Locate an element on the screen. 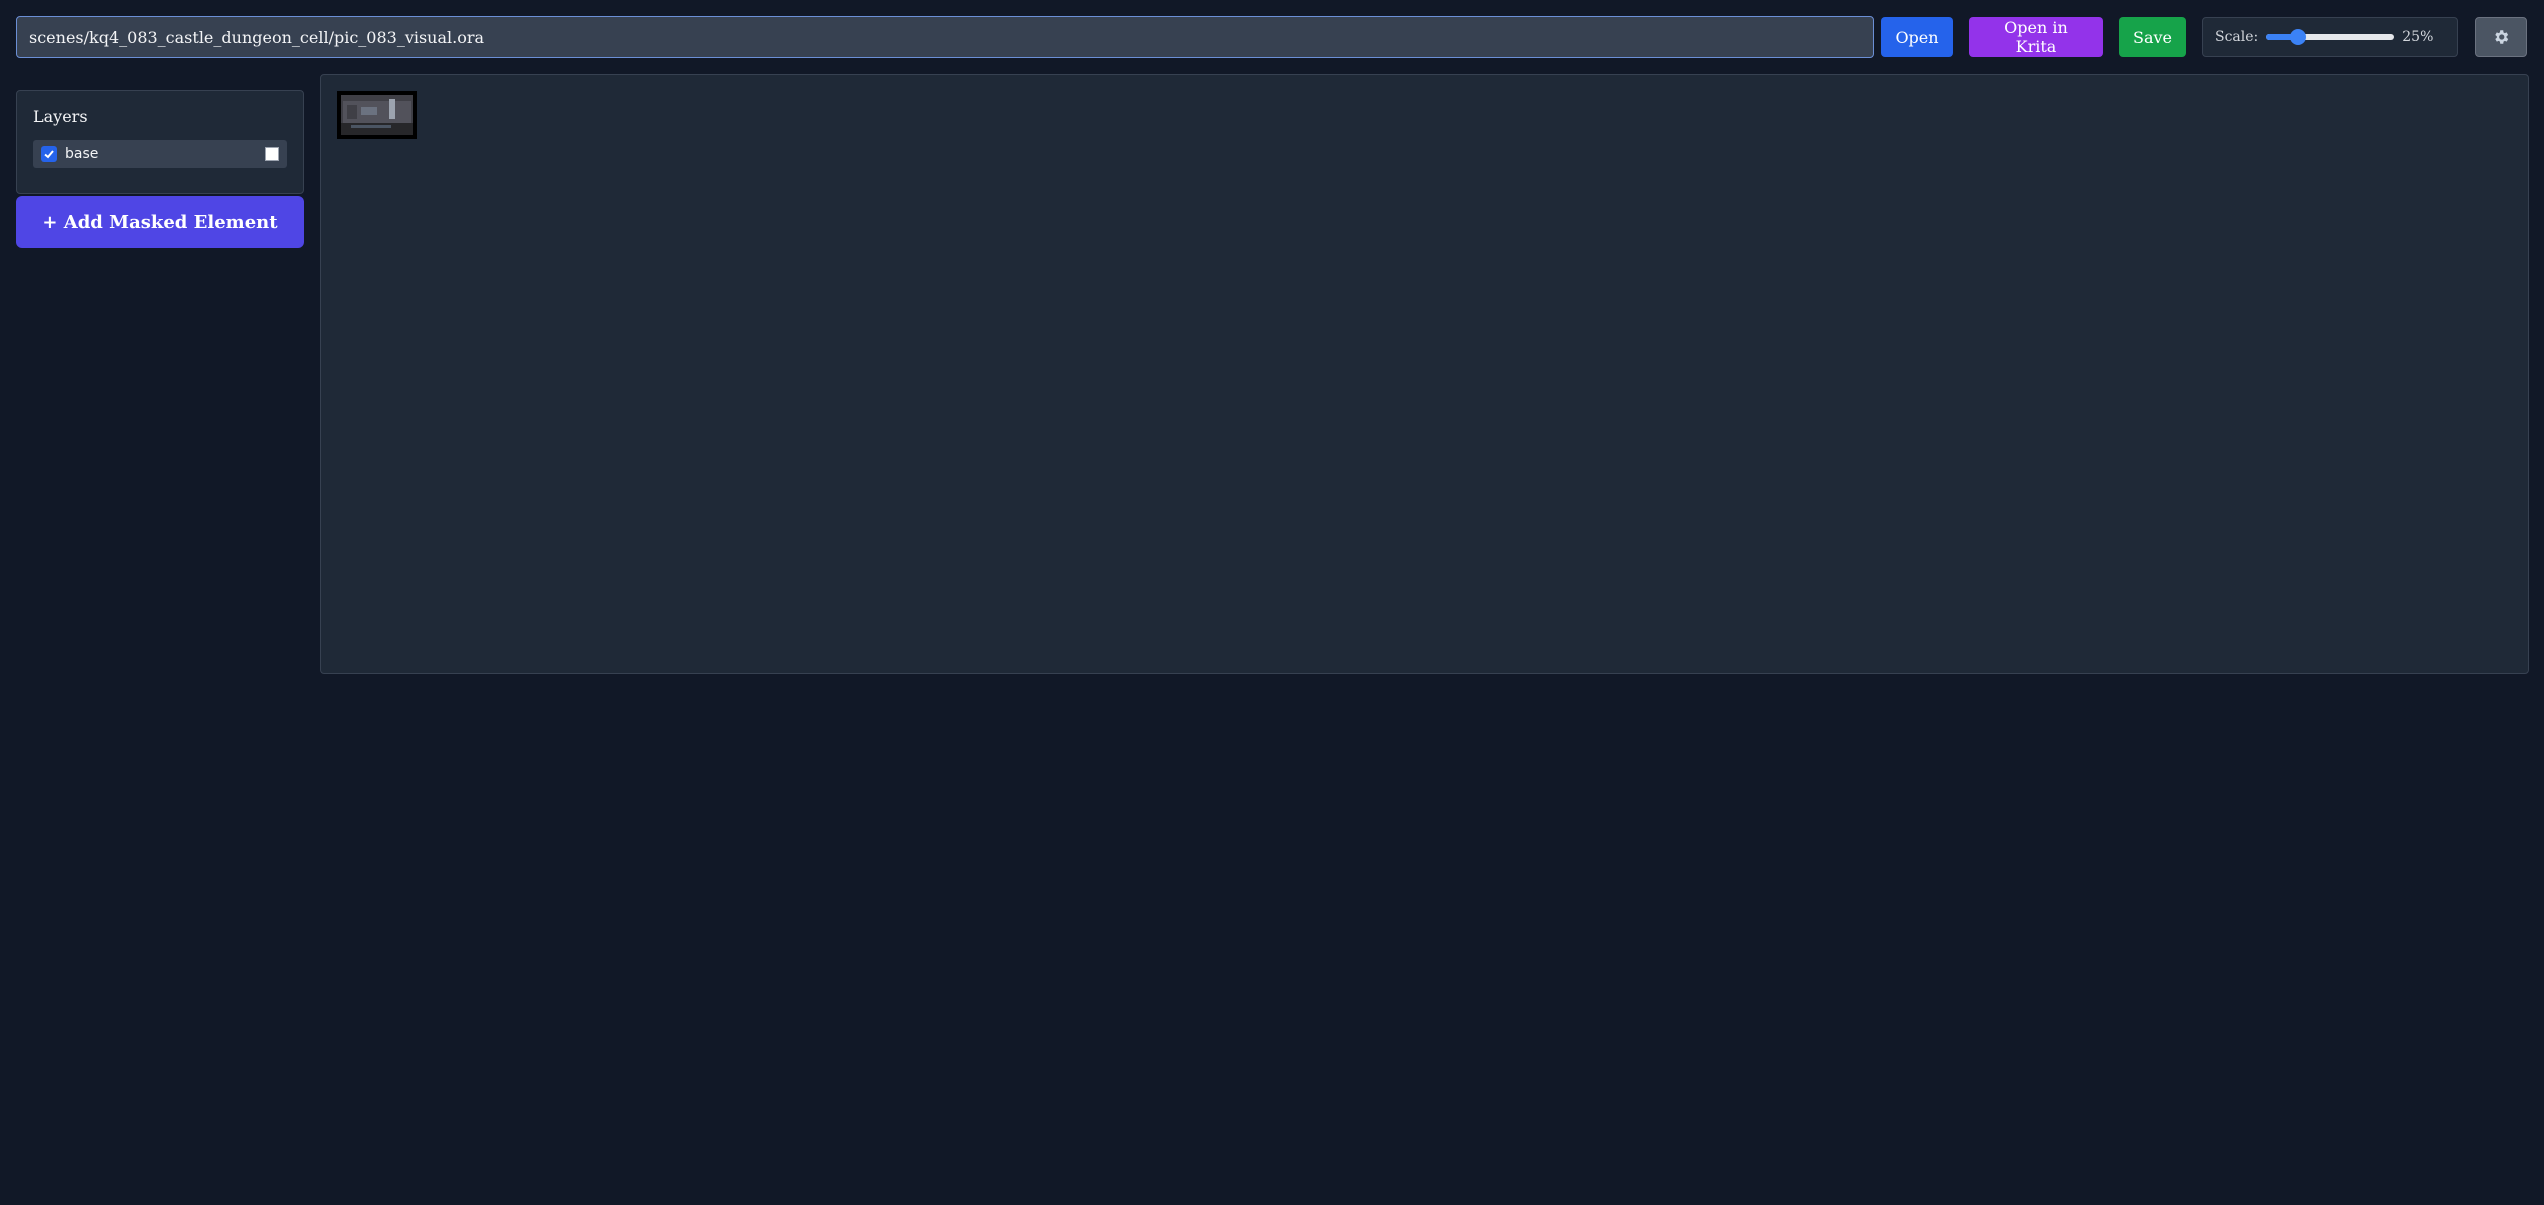 This screenshot has height=1205, width=2544. scale-value: 25% is located at coordinates (2418, 37).